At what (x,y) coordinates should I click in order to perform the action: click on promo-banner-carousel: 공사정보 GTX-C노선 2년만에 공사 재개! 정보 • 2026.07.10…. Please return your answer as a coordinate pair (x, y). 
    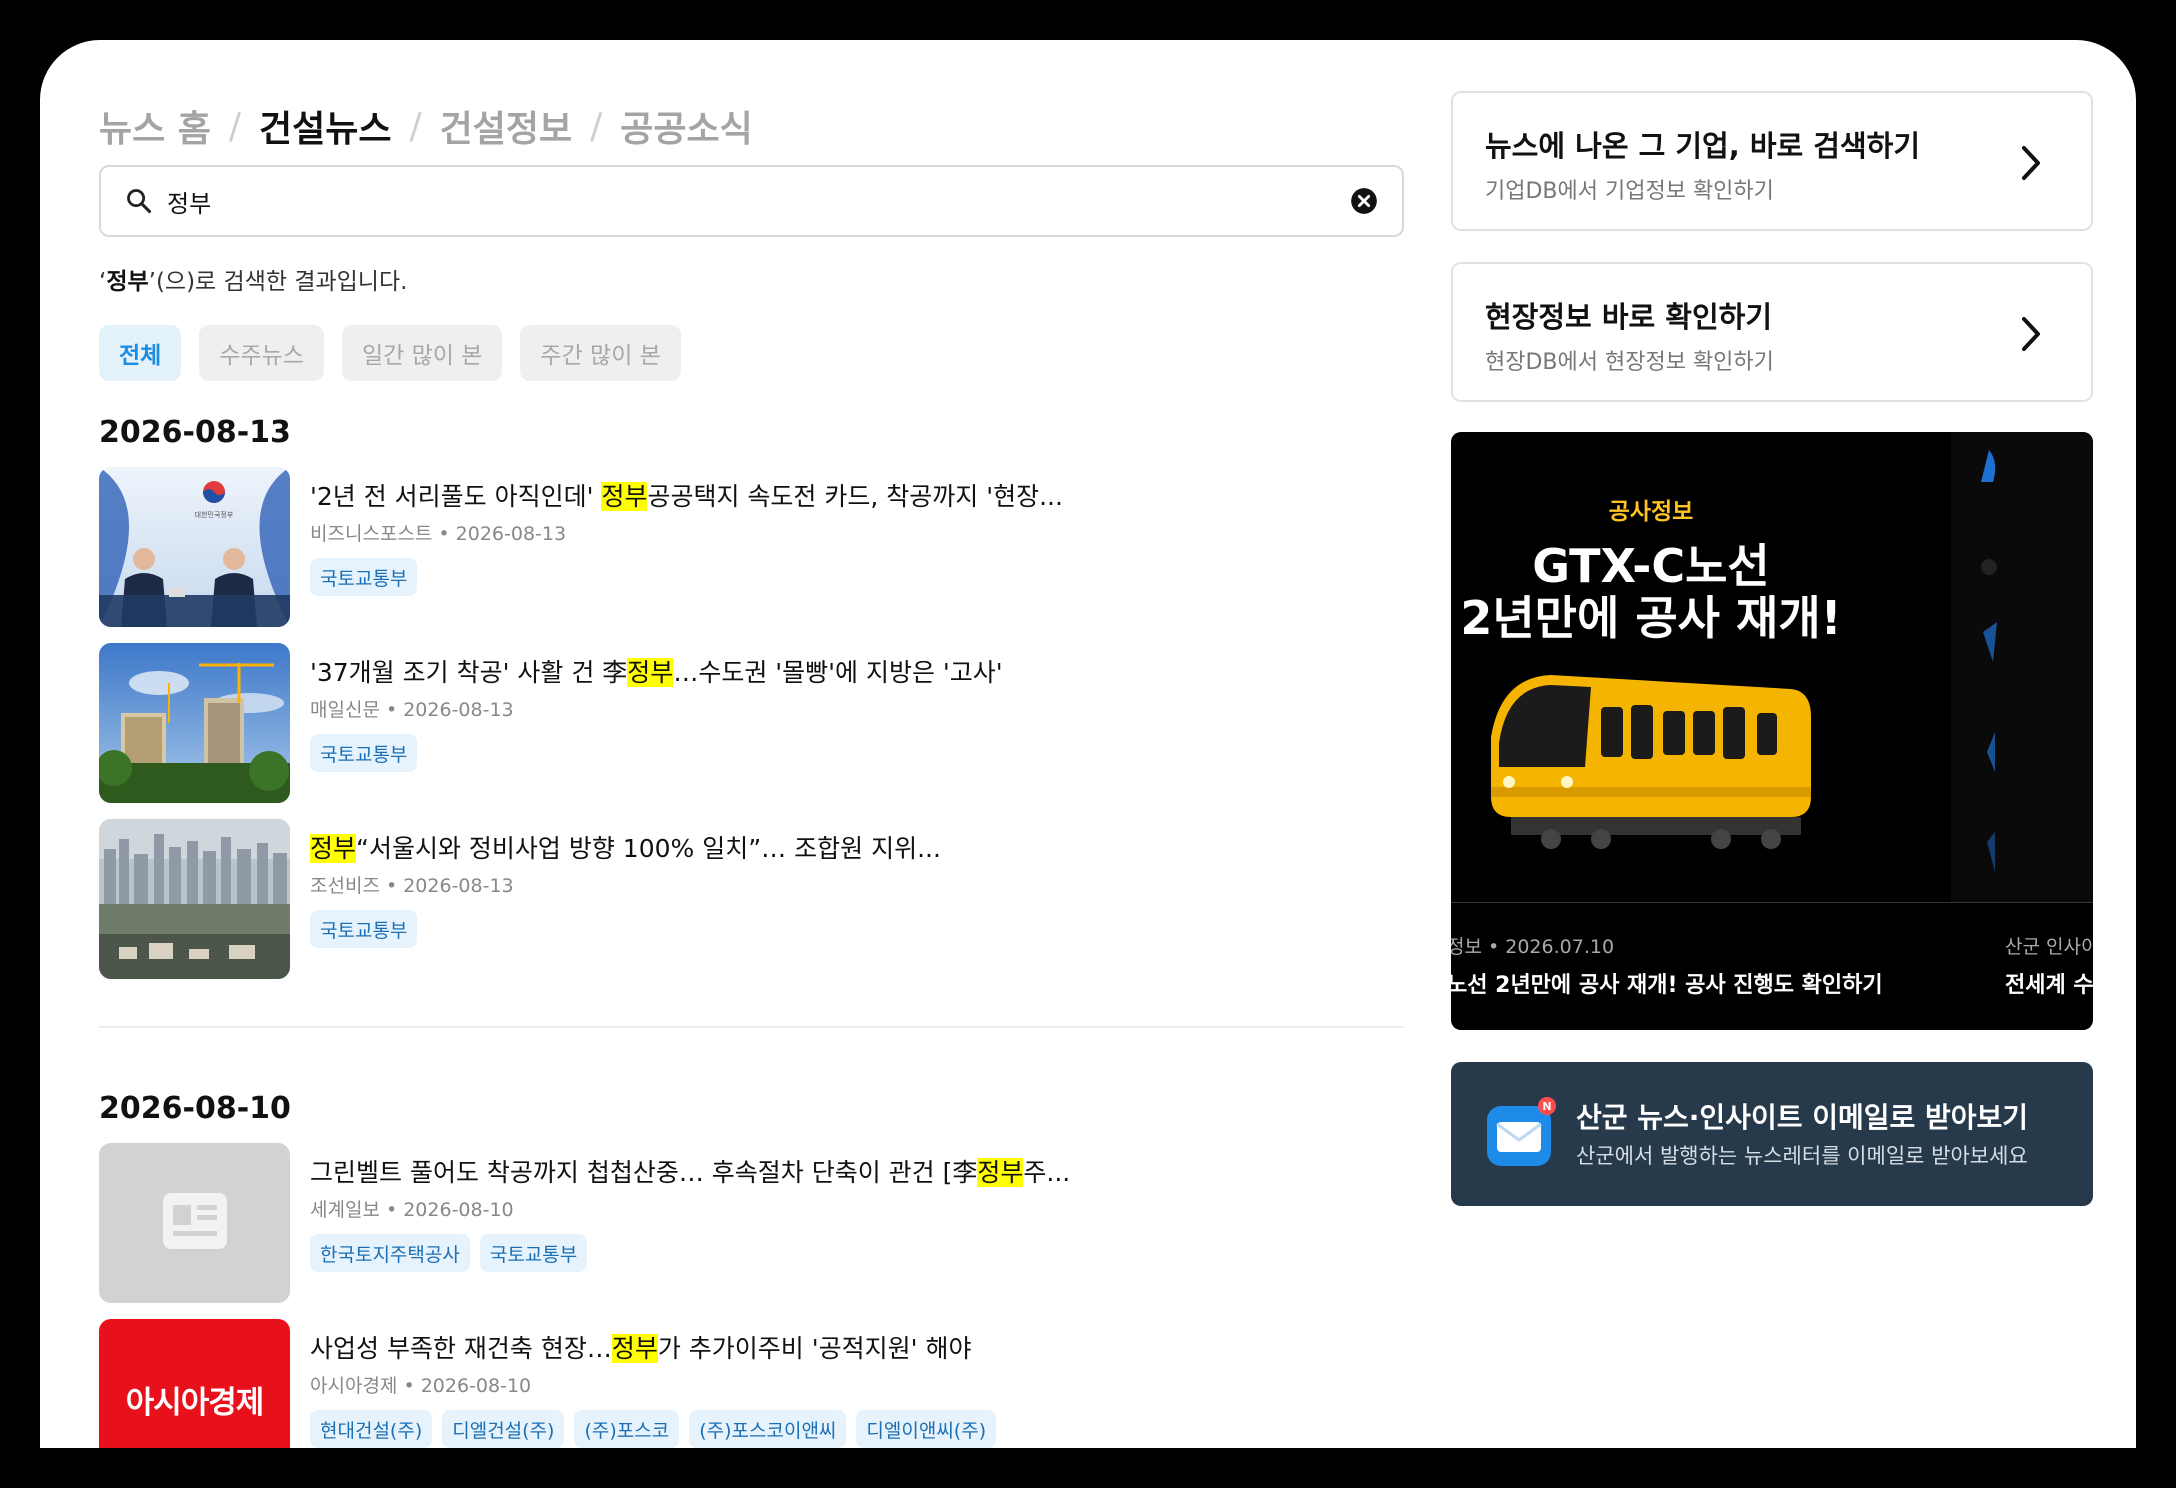
    Looking at the image, I should click on (1772, 731).